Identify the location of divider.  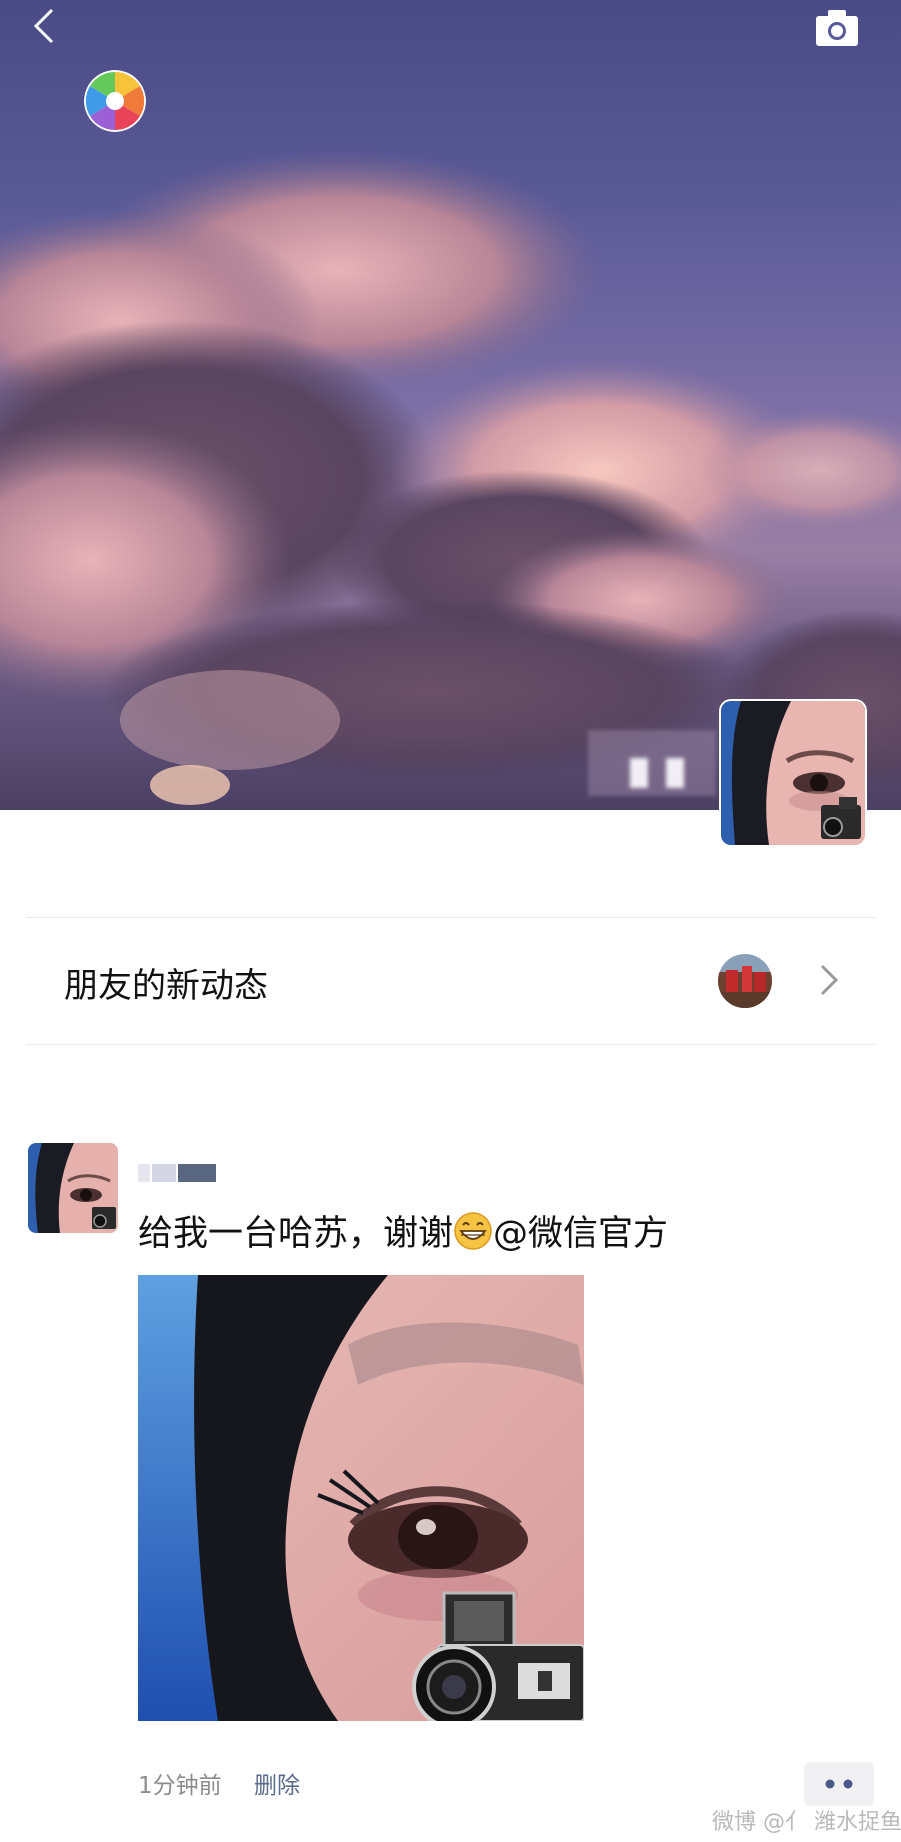
(450, 1044).